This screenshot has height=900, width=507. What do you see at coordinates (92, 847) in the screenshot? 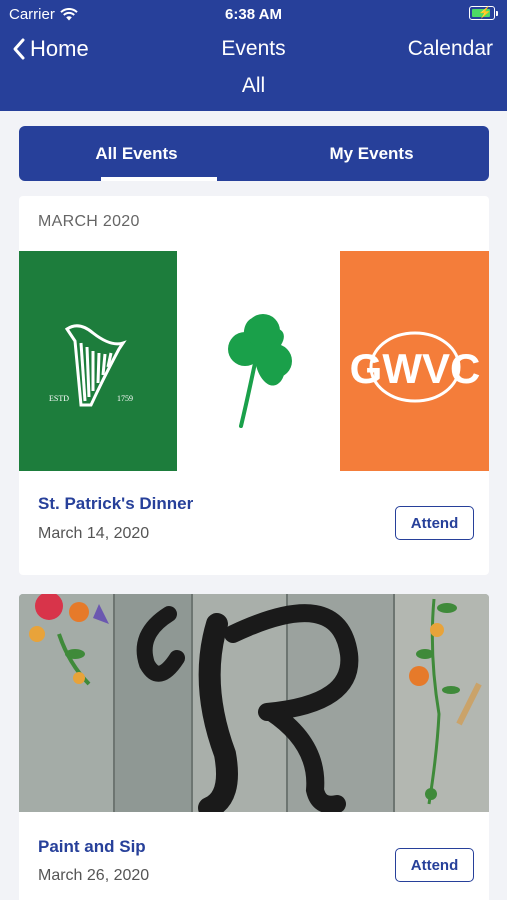
I see `event-title: Paint and Sip` at bounding box center [92, 847].